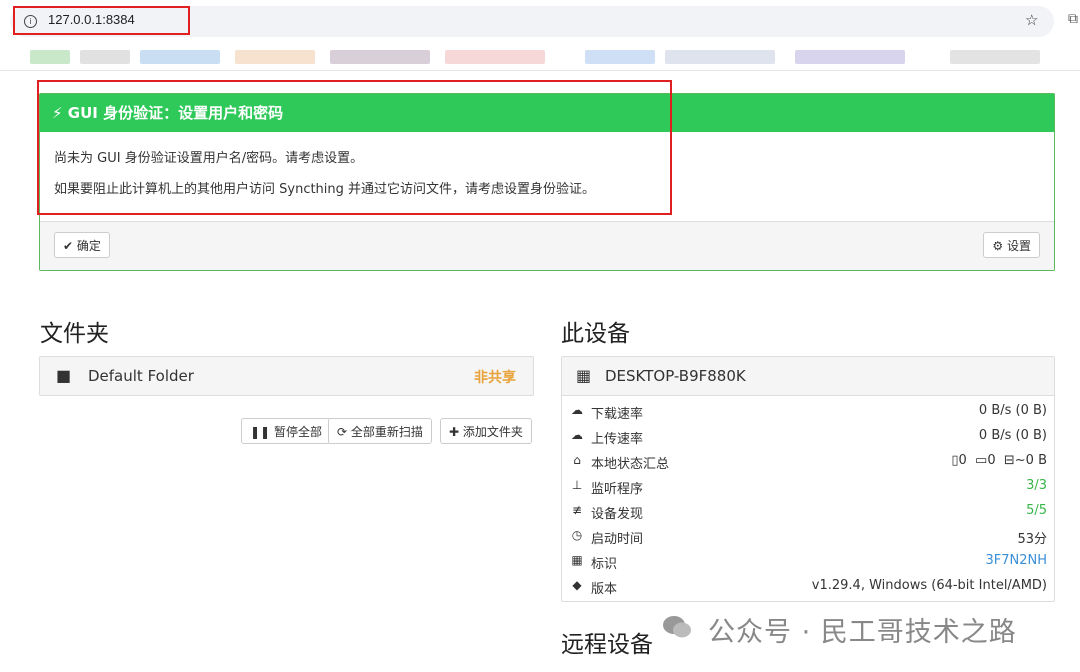 Image resolution: width=1080 pixels, height=672 pixels. I want to click on rescan-all-button: ⟳ 全部重新扫描, so click(380, 431).